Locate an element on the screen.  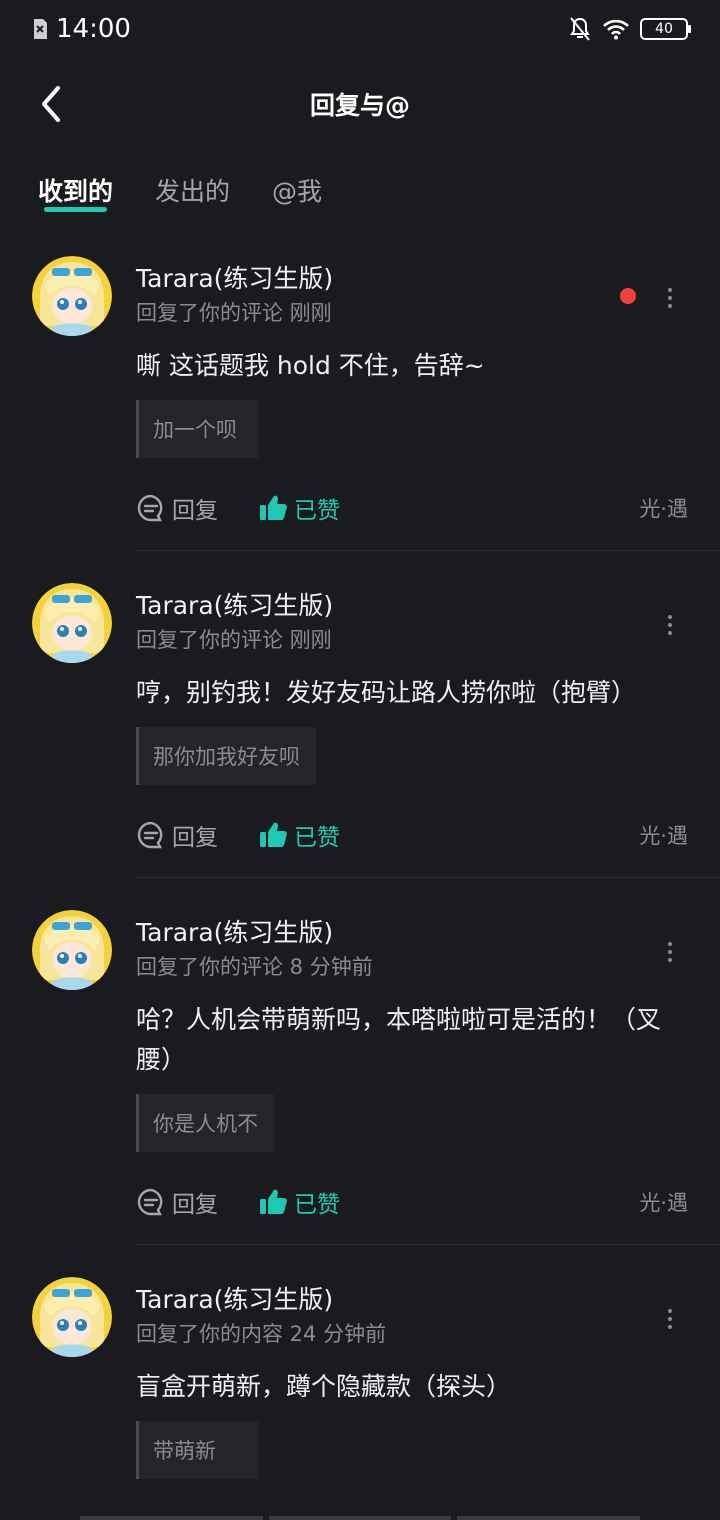
bottom-bar is located at coordinates (360, 1518).